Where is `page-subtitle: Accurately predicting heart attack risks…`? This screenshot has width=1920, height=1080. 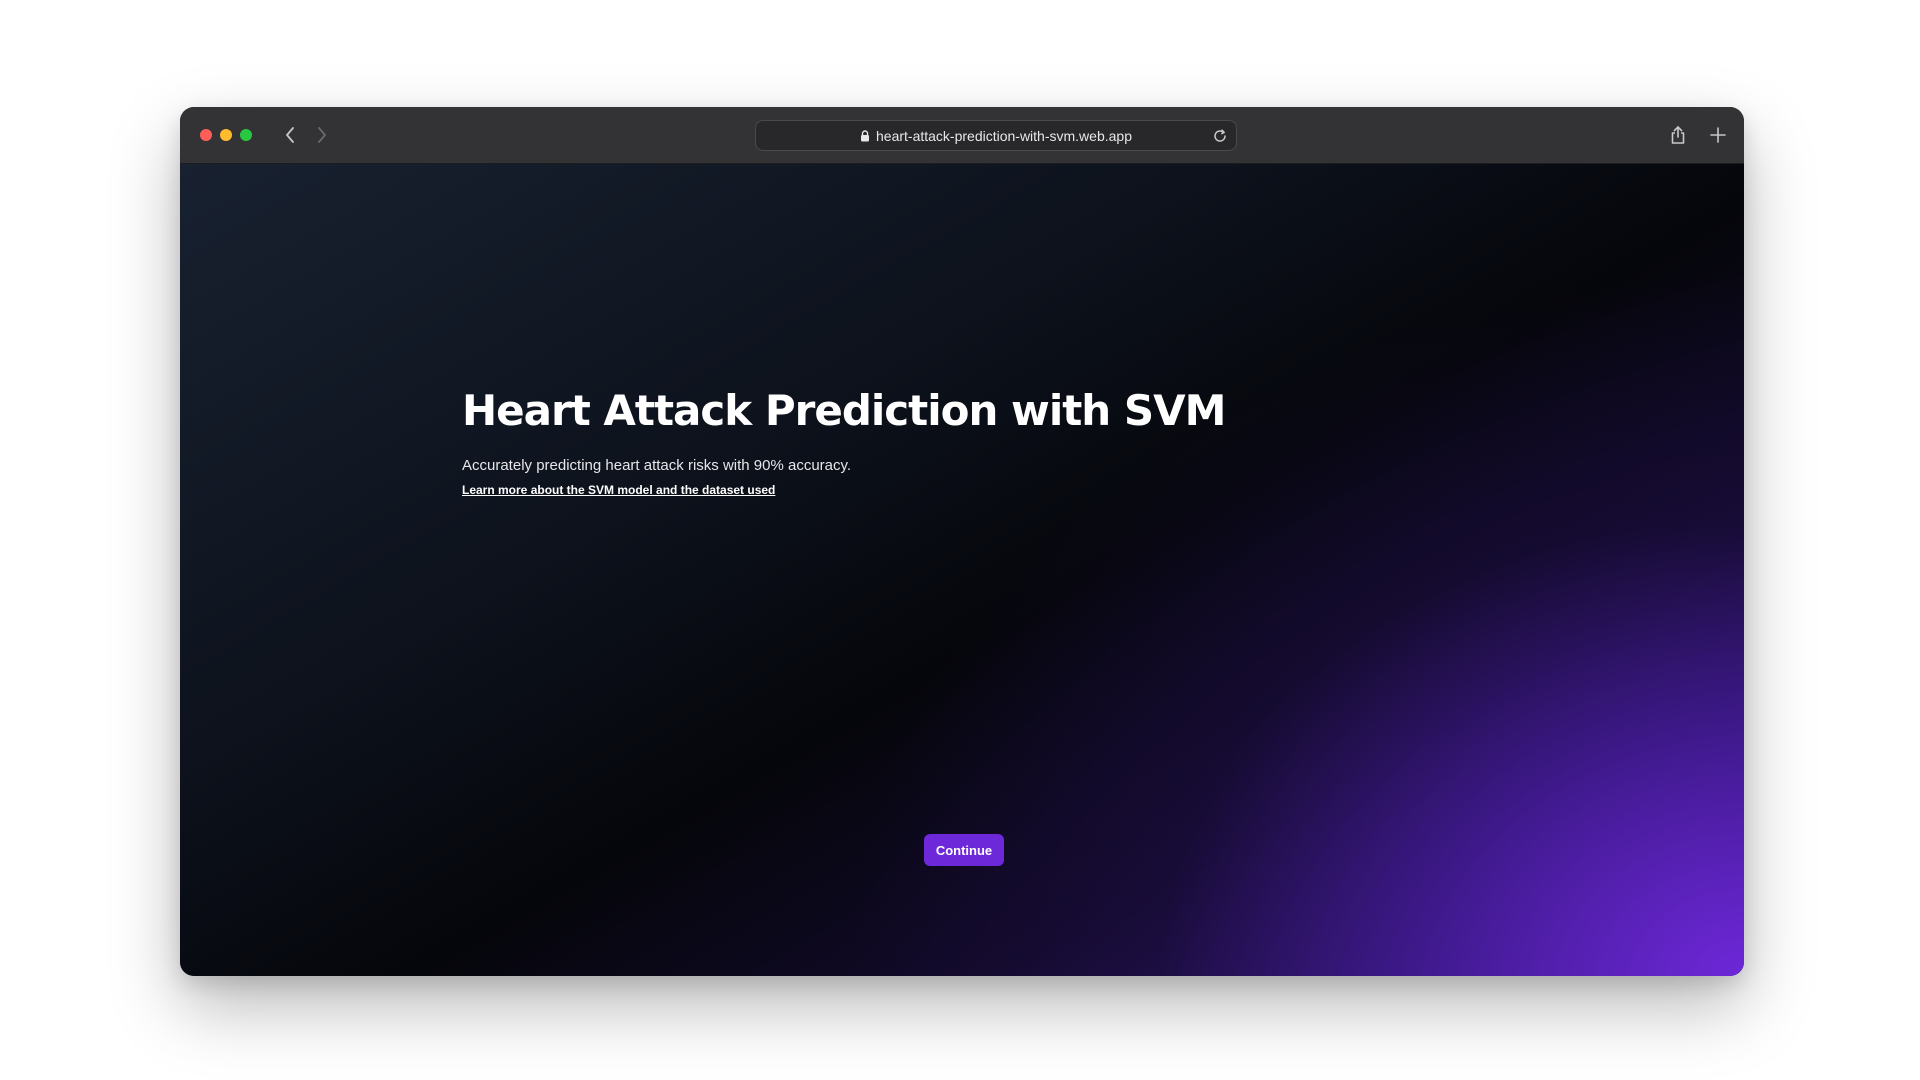 page-subtitle: Accurately predicting heart attack risks… is located at coordinates (657, 465).